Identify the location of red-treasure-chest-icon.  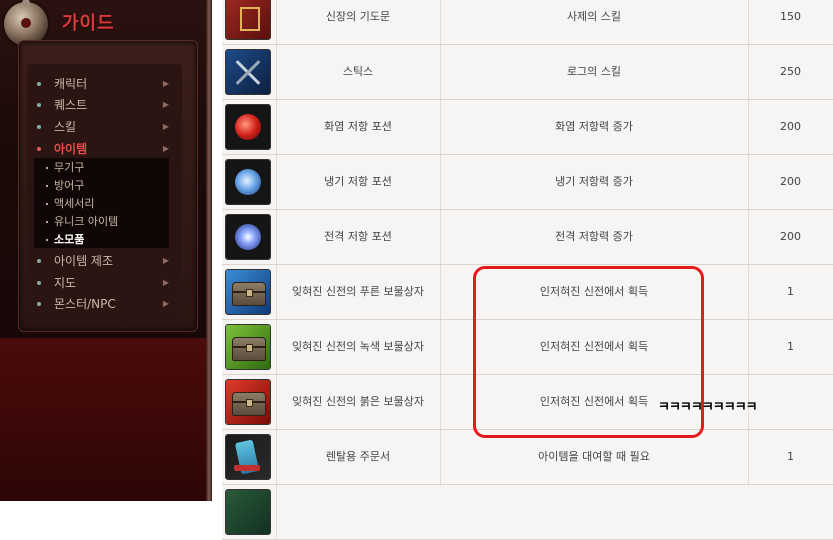
(248, 402).